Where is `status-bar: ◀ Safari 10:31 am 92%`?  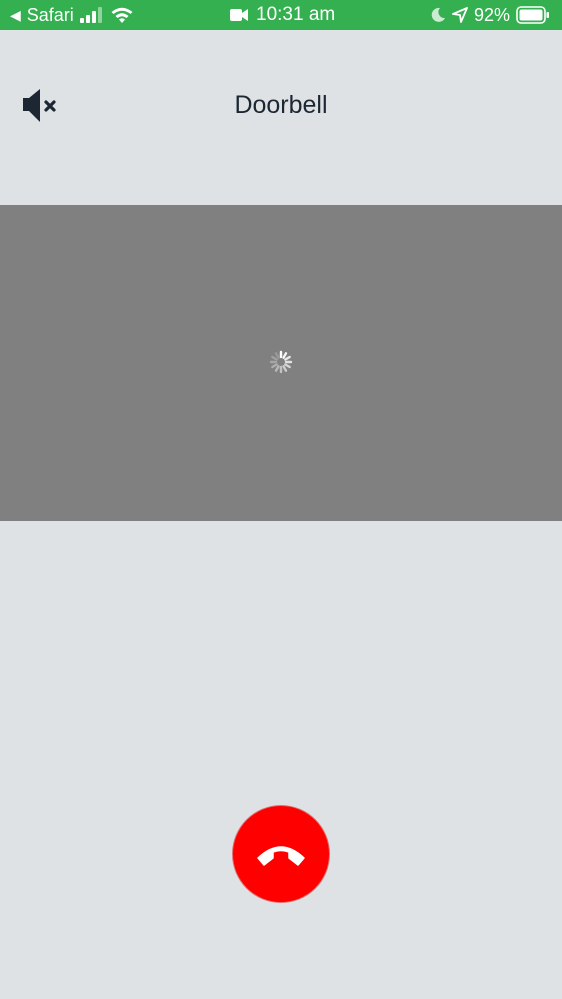 status-bar: ◀ Safari 10:31 am 92% is located at coordinates (281, 15).